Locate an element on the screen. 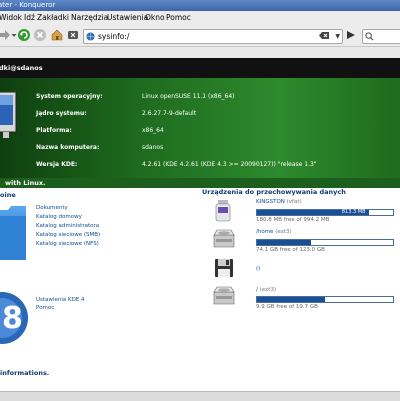 Image resolution: width=400 pixels, height=401 pixels. toolbar: sysinfo:/ ▼ is located at coordinates (200, 36).